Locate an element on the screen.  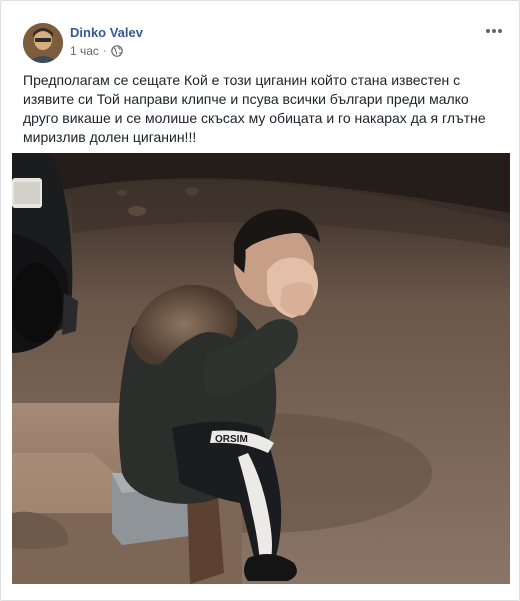
avatar is located at coordinates (43, 43).